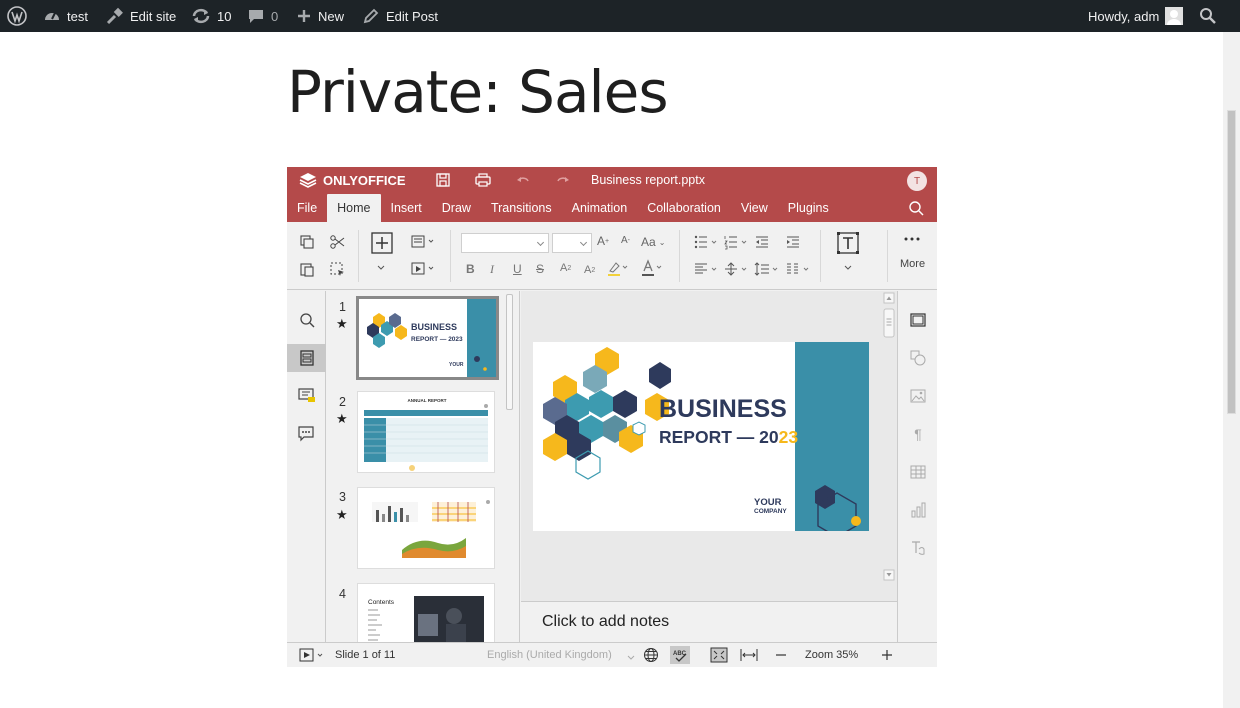 This screenshot has height=708, width=1240. I want to click on underline-icon: U, so click(517, 269).